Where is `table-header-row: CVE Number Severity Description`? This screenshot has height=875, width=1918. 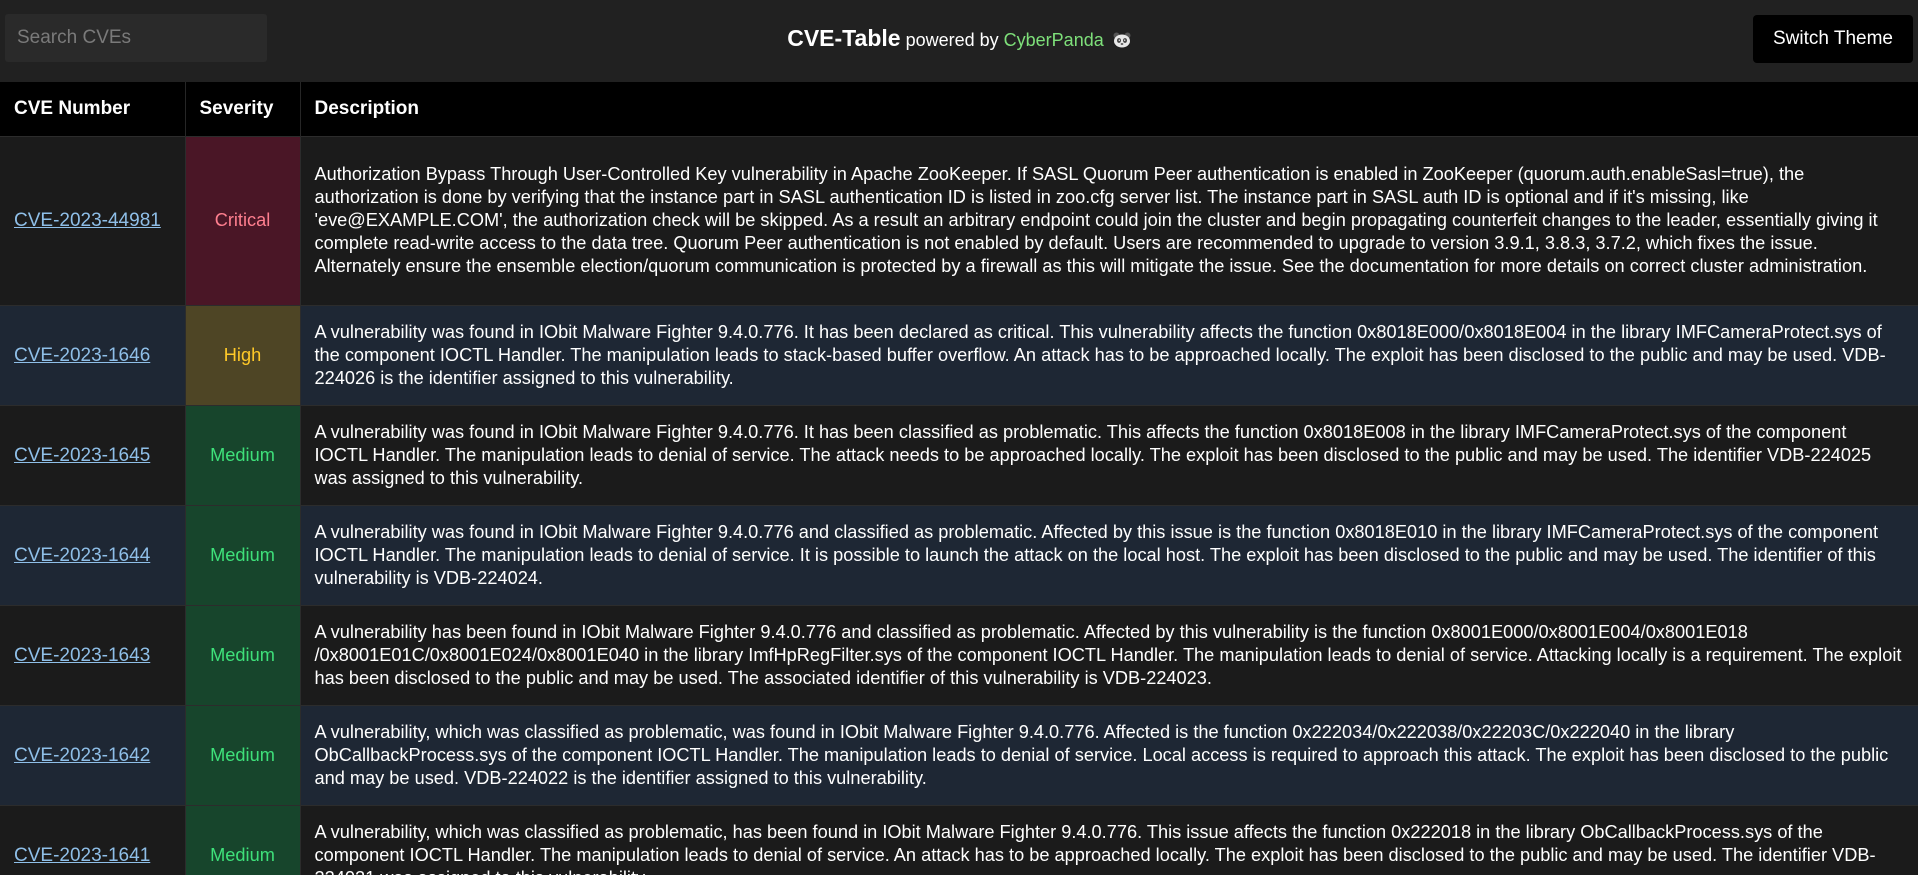 table-header-row: CVE Number Severity Description is located at coordinates (959, 109).